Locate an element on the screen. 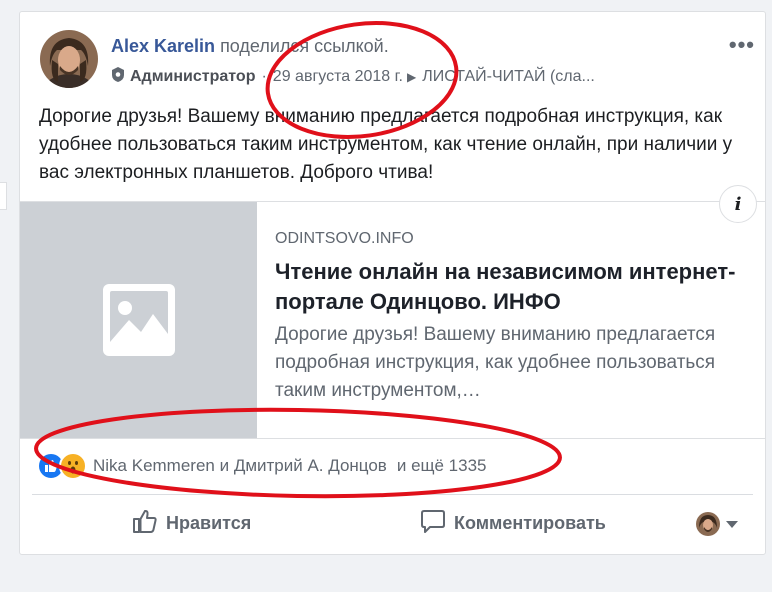 The width and height of the screenshot is (772, 592). author-line: Alex Karelin поделился ссылкой. is located at coordinates (250, 46).